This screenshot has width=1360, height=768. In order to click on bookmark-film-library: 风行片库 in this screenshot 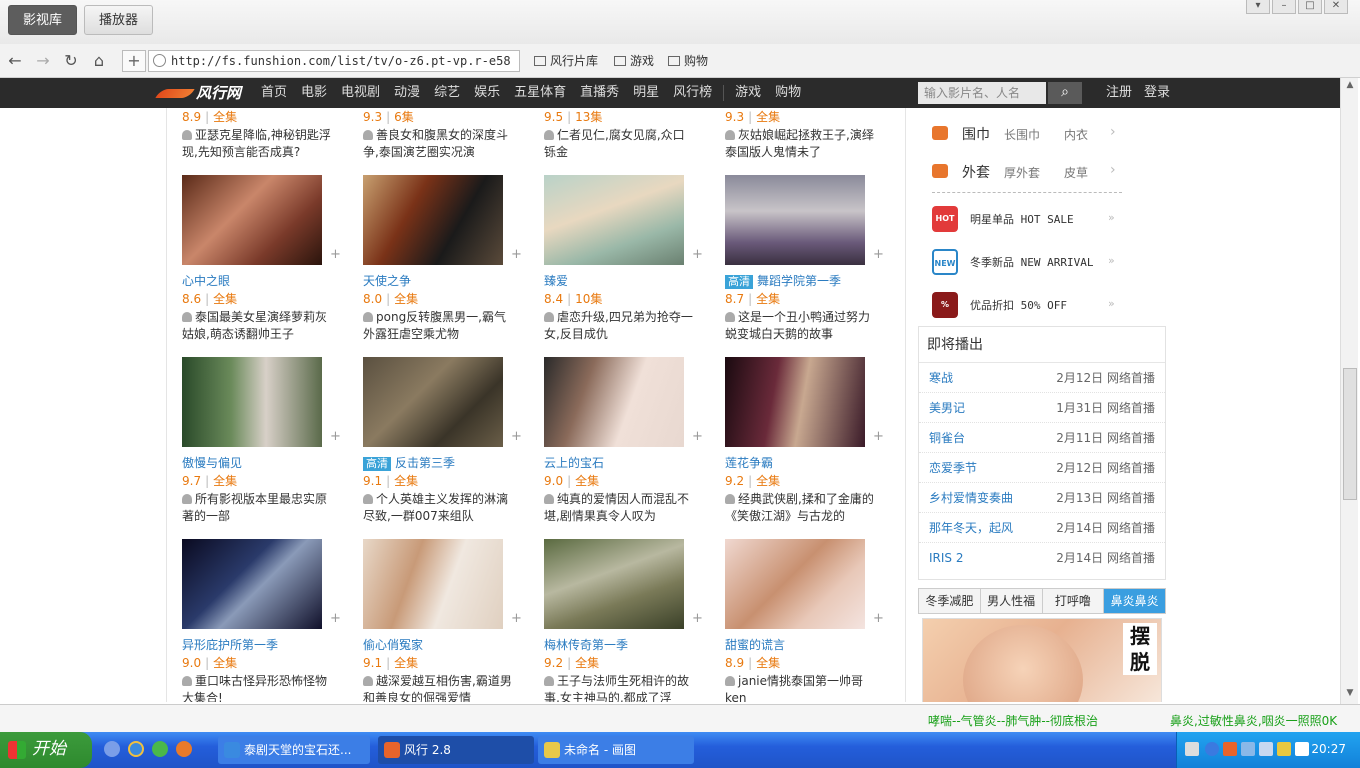, I will do `click(566, 61)`.